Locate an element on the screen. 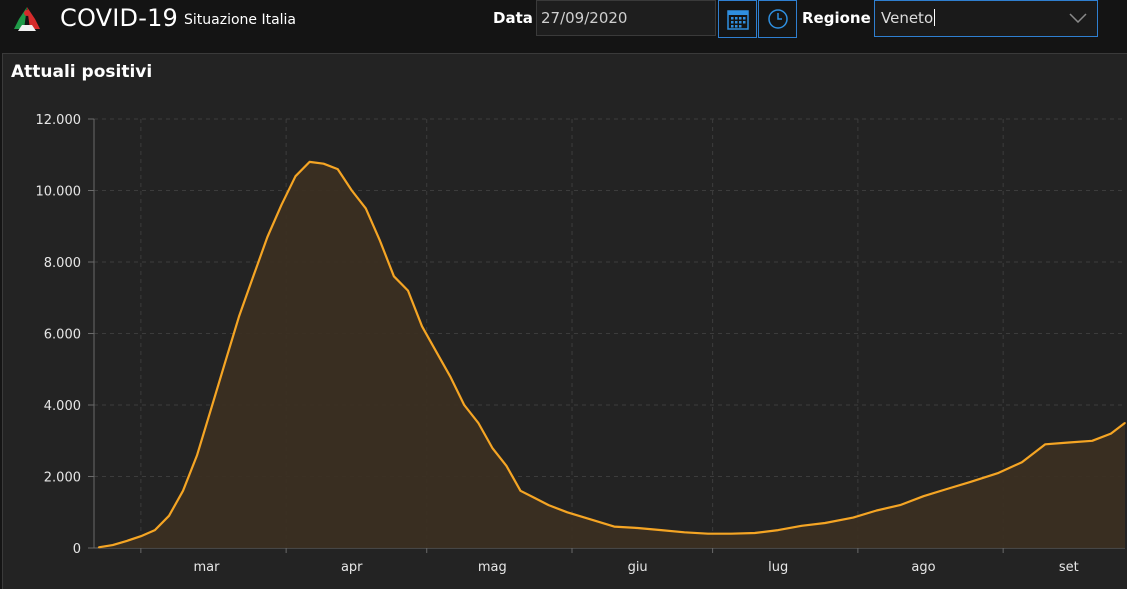 This screenshot has width=1127, height=589. date-label: Data is located at coordinates (513, 18).